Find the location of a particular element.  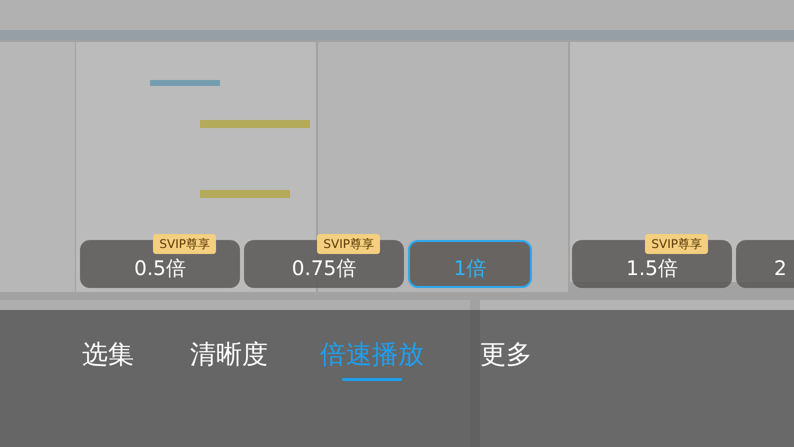

menu-tab: 清晰度 is located at coordinates (229, 359).